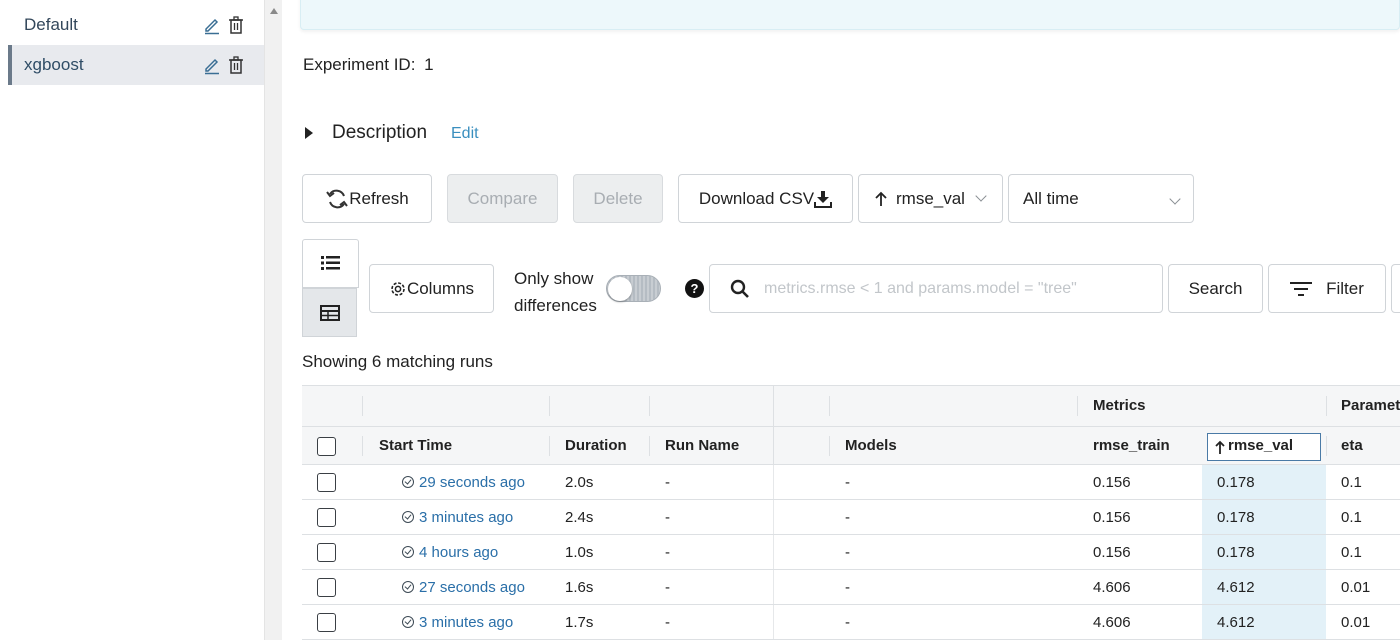  Describe the element at coordinates (502, 198) in the screenshot. I see `compare-button: Compare` at that location.